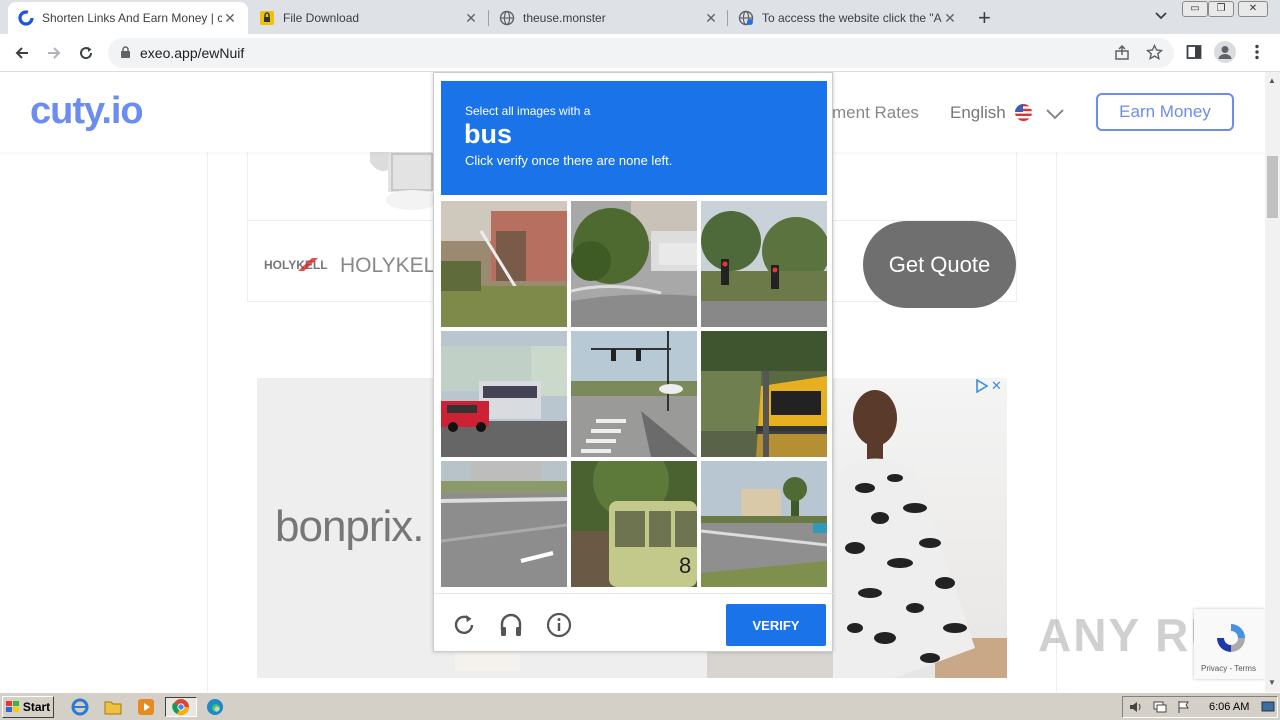 Image resolution: width=1280 pixels, height=720 pixels. I want to click on tab-search-icon, so click(1161, 18).